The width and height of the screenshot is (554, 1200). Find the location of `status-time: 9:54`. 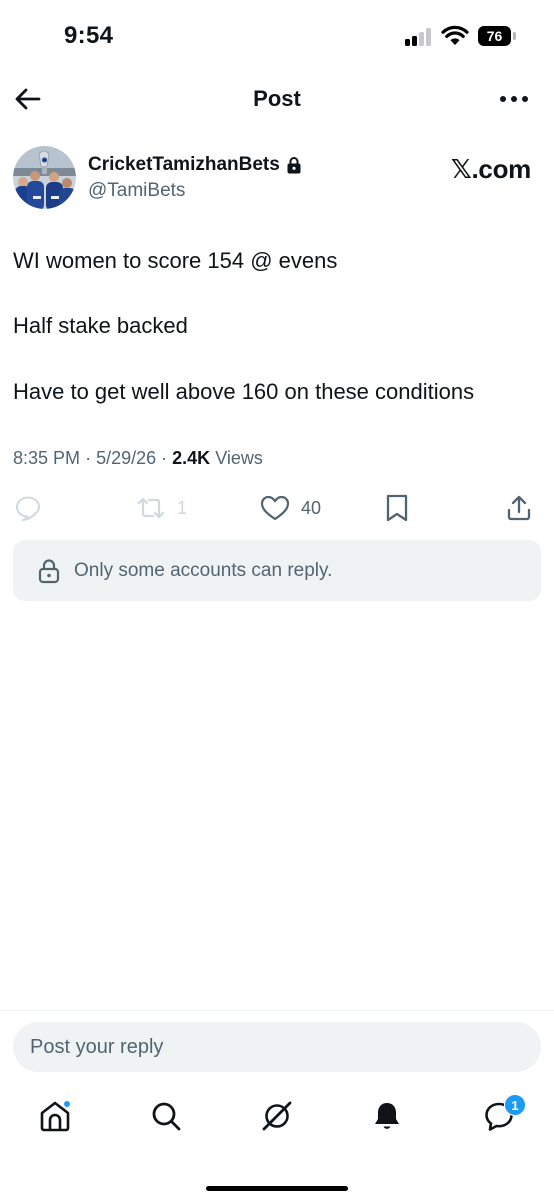

status-time: 9:54 is located at coordinates (89, 35).